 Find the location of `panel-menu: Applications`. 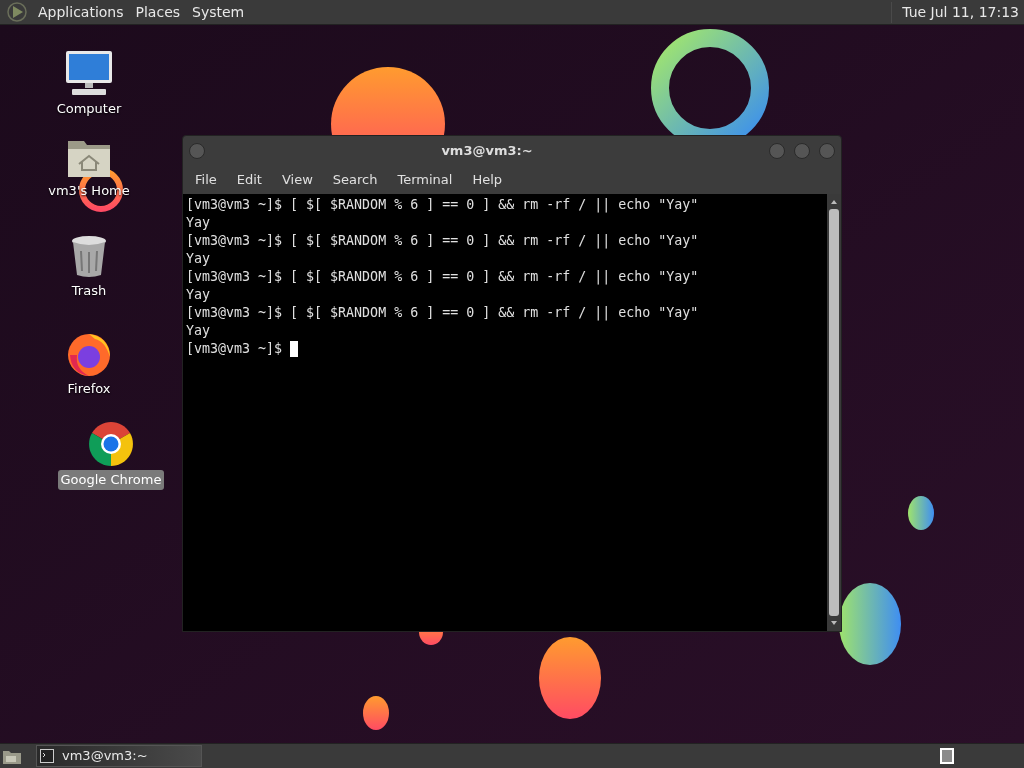

panel-menu: Applications is located at coordinates (81, 12).